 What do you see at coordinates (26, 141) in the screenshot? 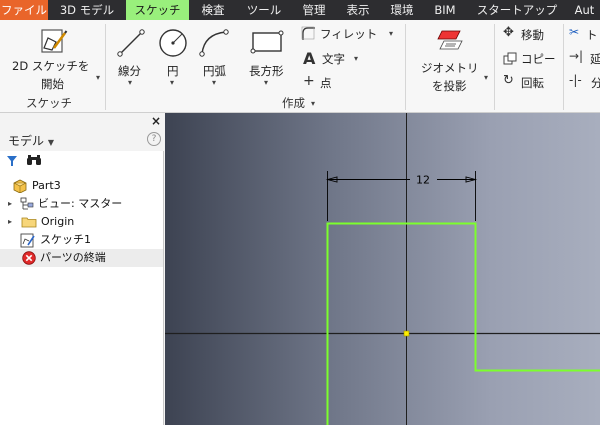
I see `browser-title-label: モデル` at bounding box center [26, 141].